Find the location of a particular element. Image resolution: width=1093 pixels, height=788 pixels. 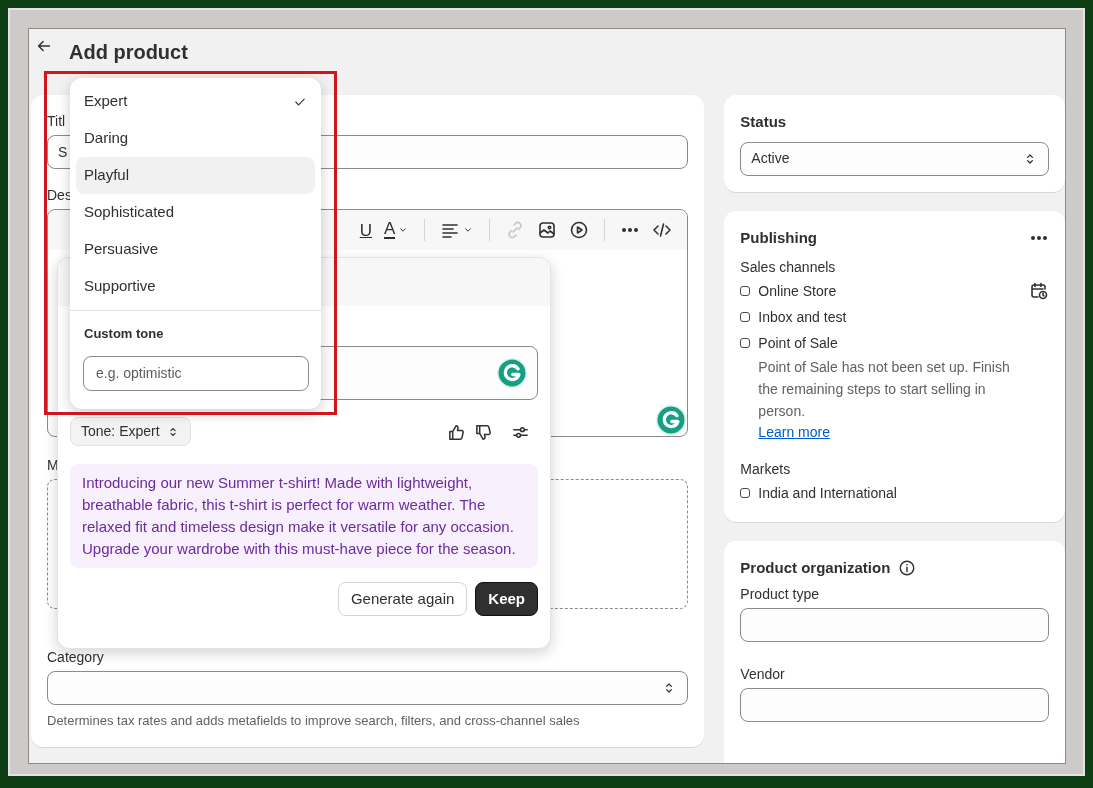

card-title: Publishing is located at coordinates (779, 237).